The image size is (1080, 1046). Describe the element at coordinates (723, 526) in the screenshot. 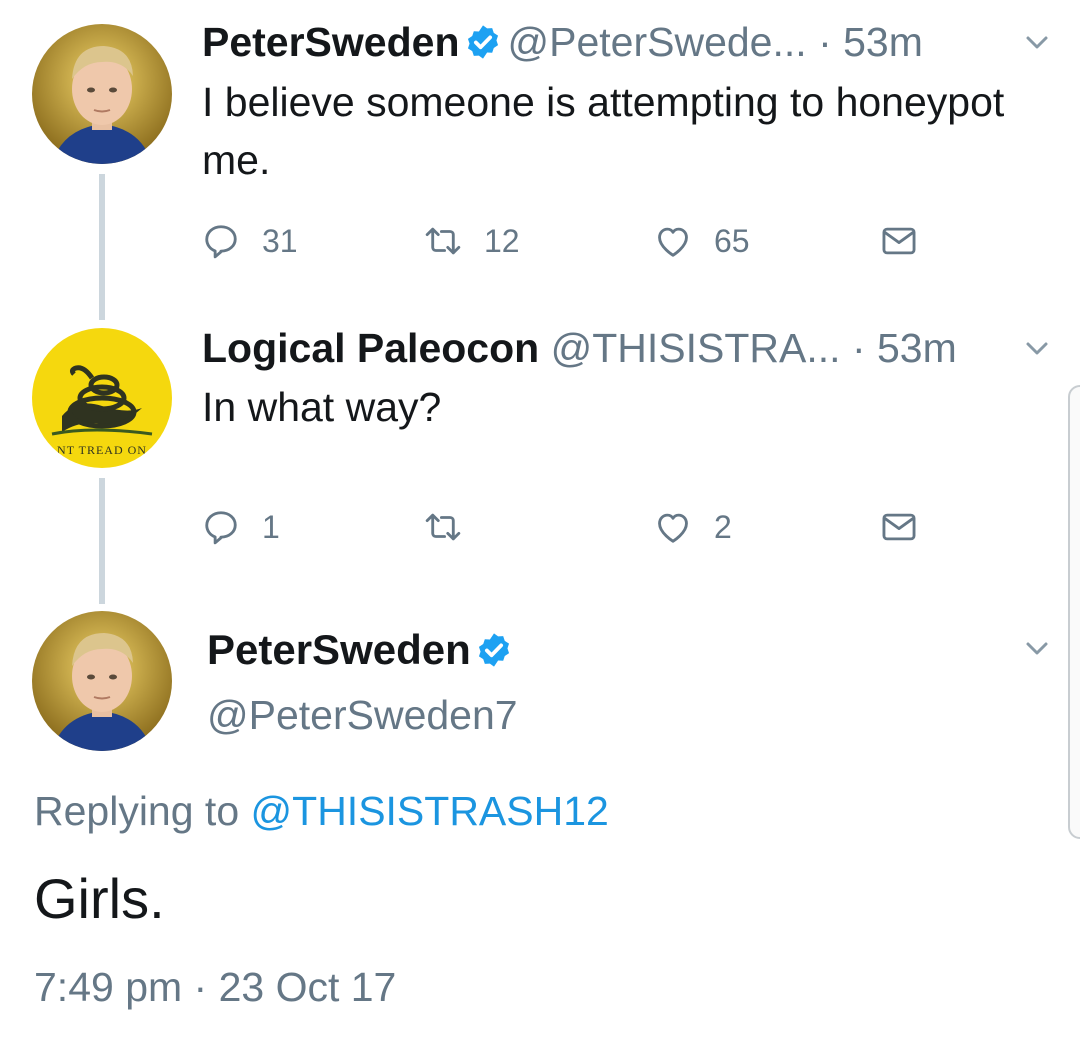

I see `like-count: 2` at that location.